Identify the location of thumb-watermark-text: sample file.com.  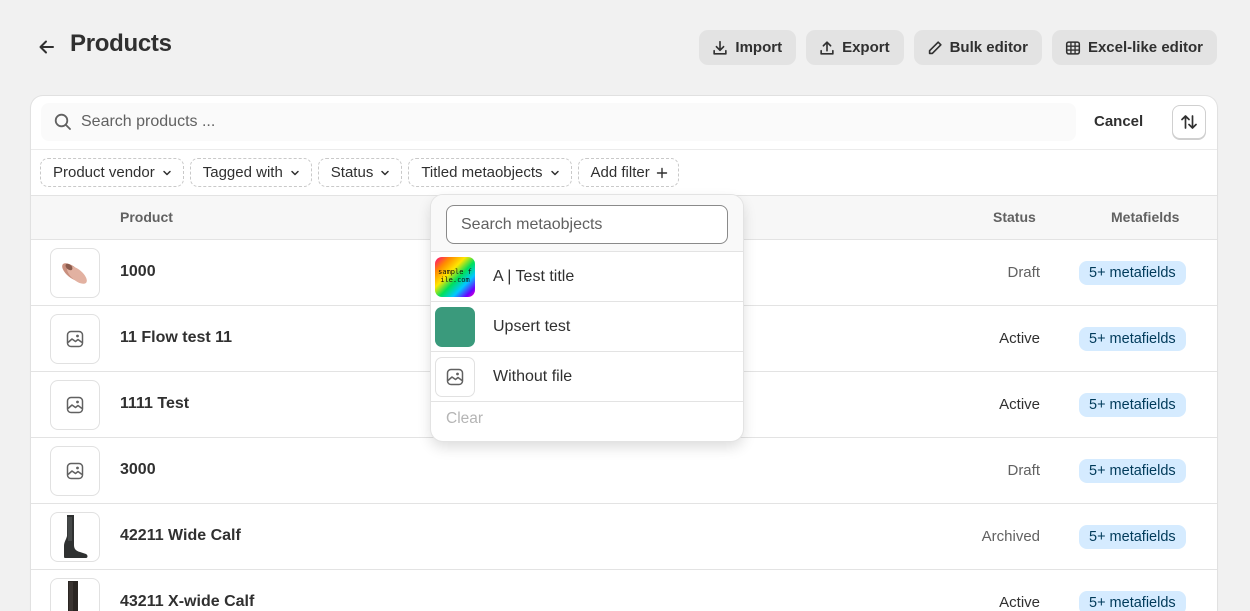
(455, 275).